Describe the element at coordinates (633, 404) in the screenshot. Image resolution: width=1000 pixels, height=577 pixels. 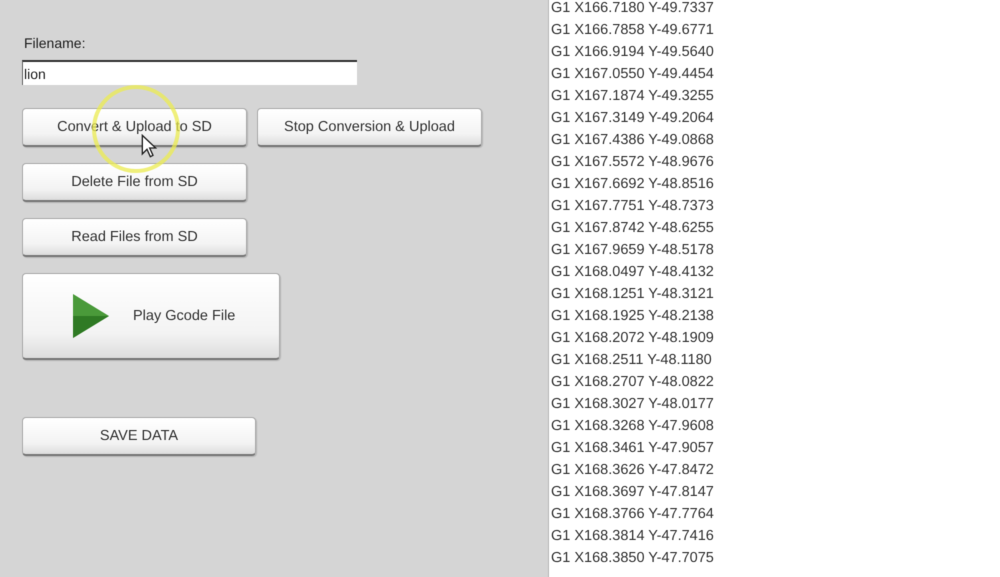
I see `gcode-line: G1 X168.3027 Y-48.0177` at that location.